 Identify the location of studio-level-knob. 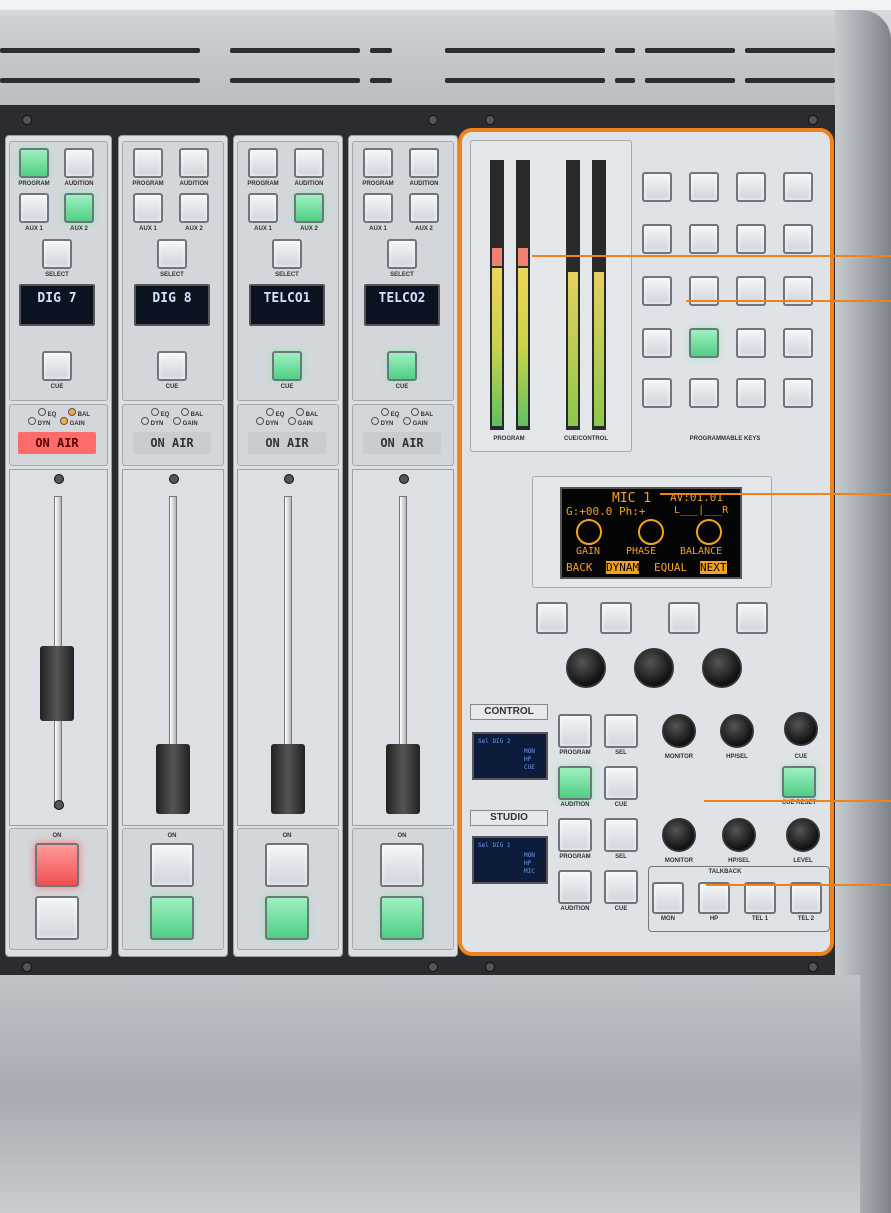
(803, 835).